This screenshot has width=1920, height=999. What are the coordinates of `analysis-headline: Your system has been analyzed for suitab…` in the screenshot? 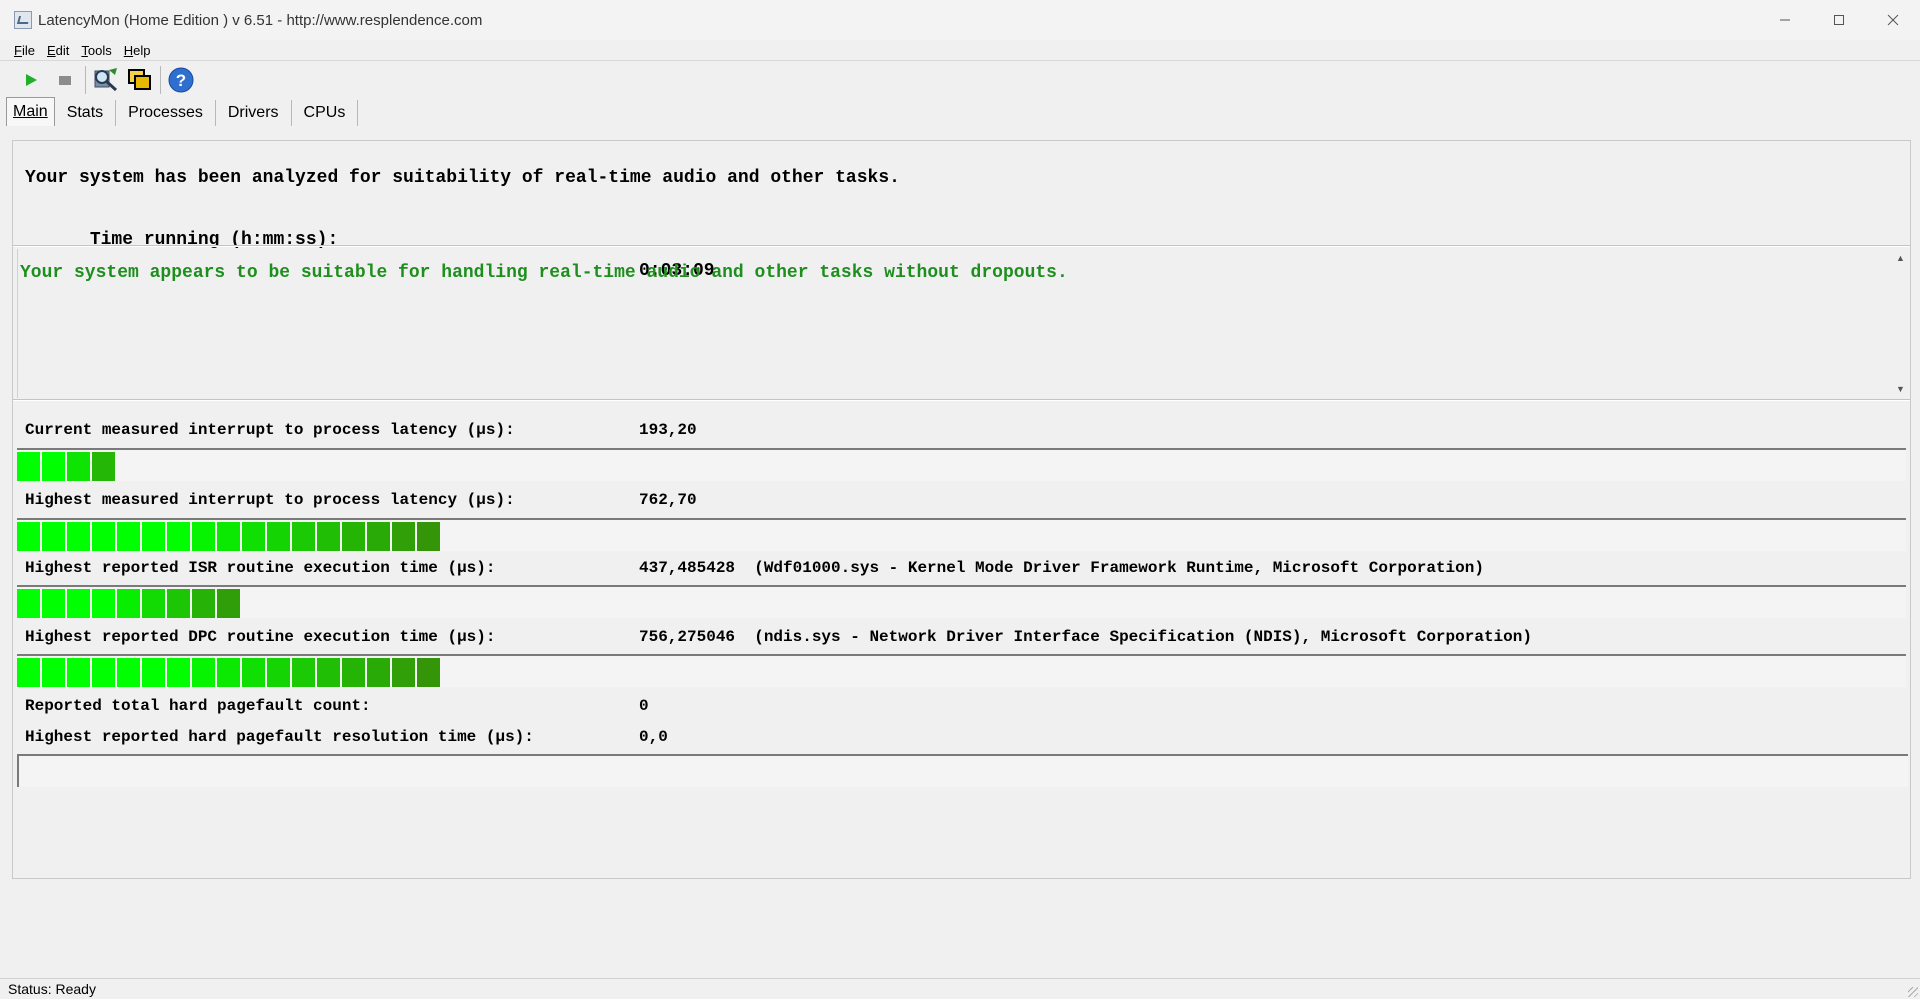 It's located at (462, 178).